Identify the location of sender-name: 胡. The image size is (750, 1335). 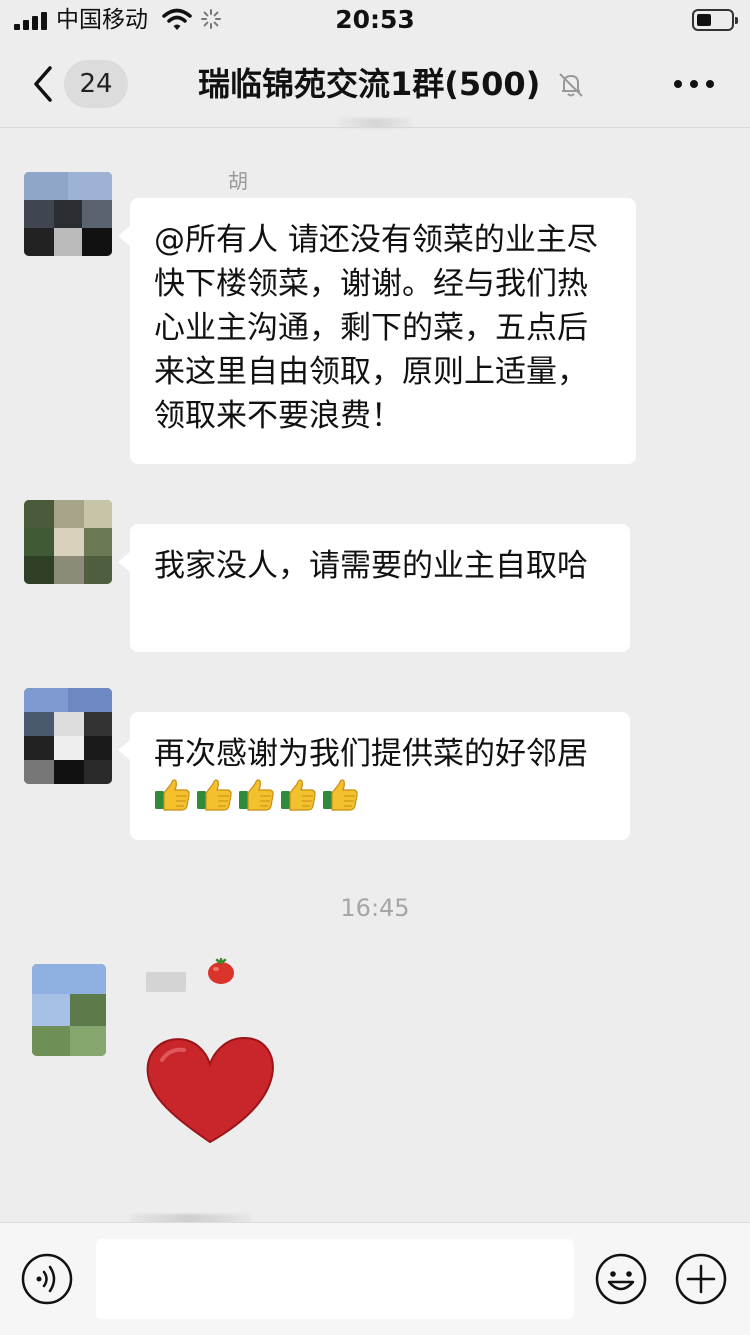
(238, 181).